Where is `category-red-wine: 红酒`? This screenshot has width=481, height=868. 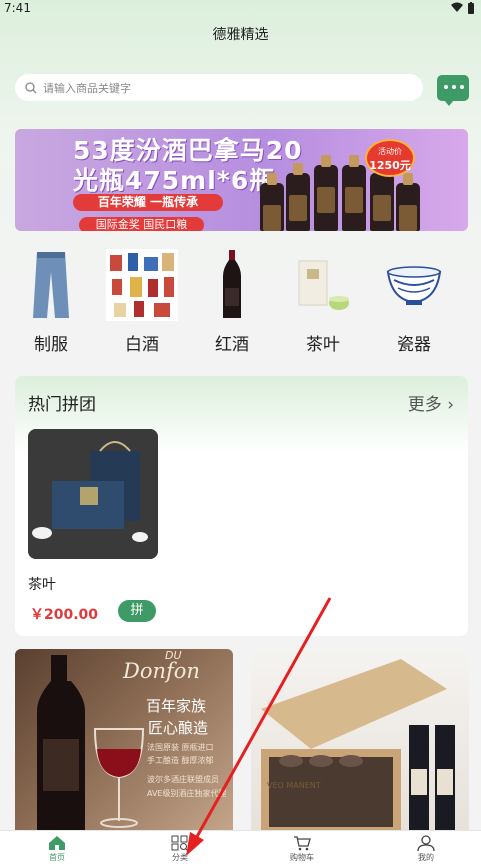 category-red-wine: 红酒 is located at coordinates (232, 301).